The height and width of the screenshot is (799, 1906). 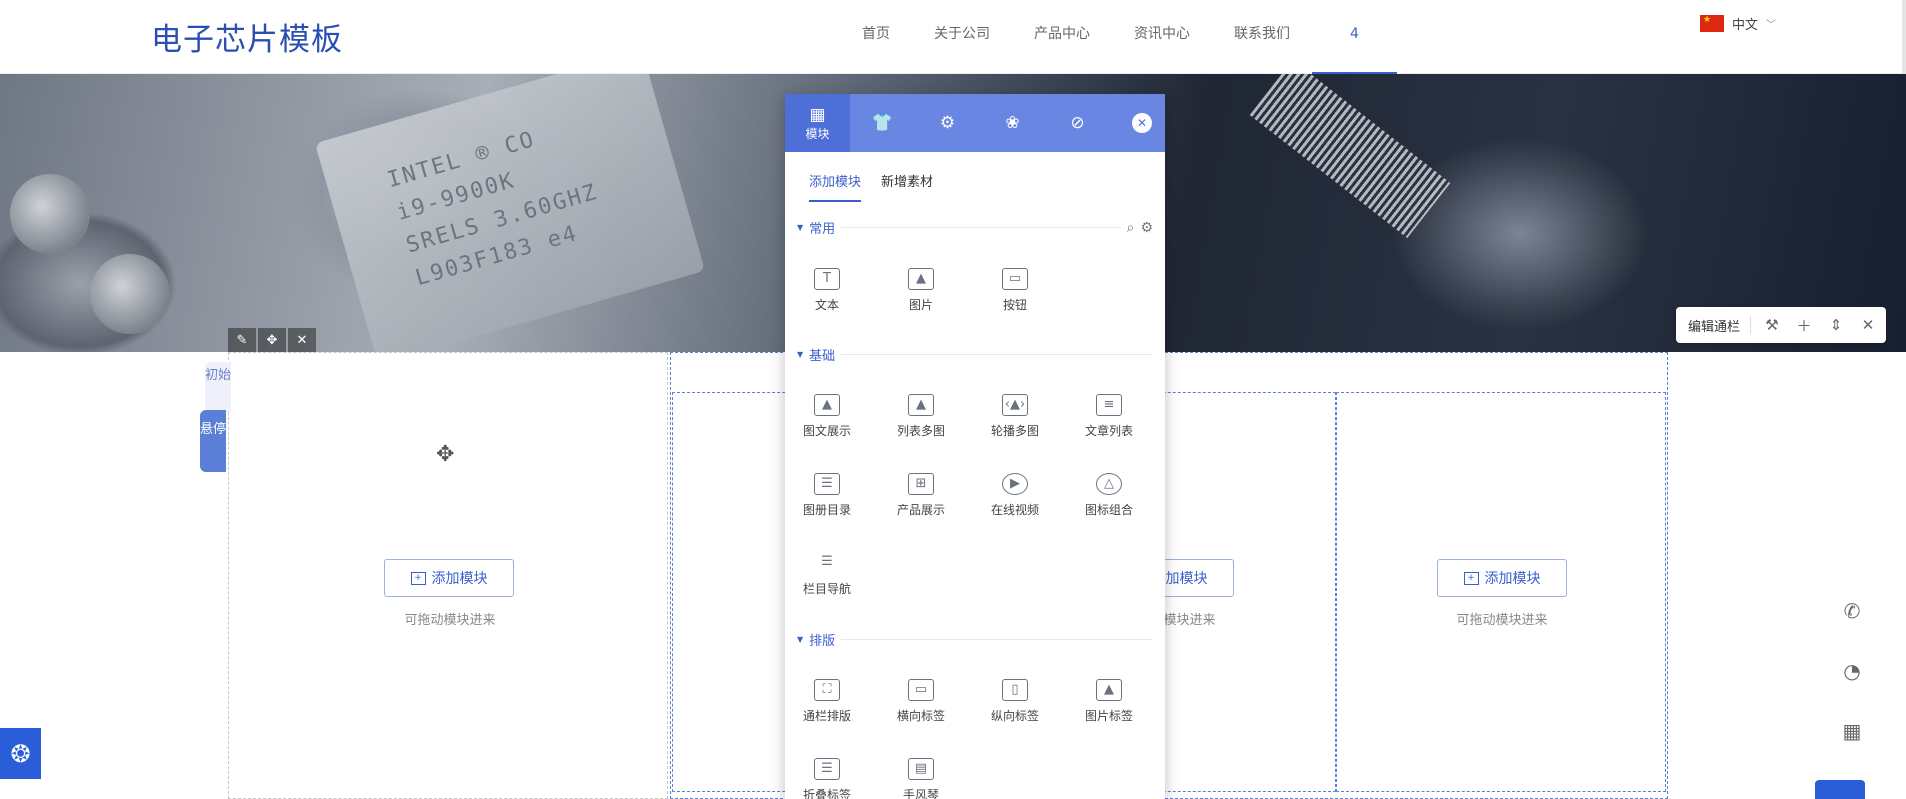 I want to click on module-horizontal-tabs: ▭ 横向标签, so click(x=921, y=701).